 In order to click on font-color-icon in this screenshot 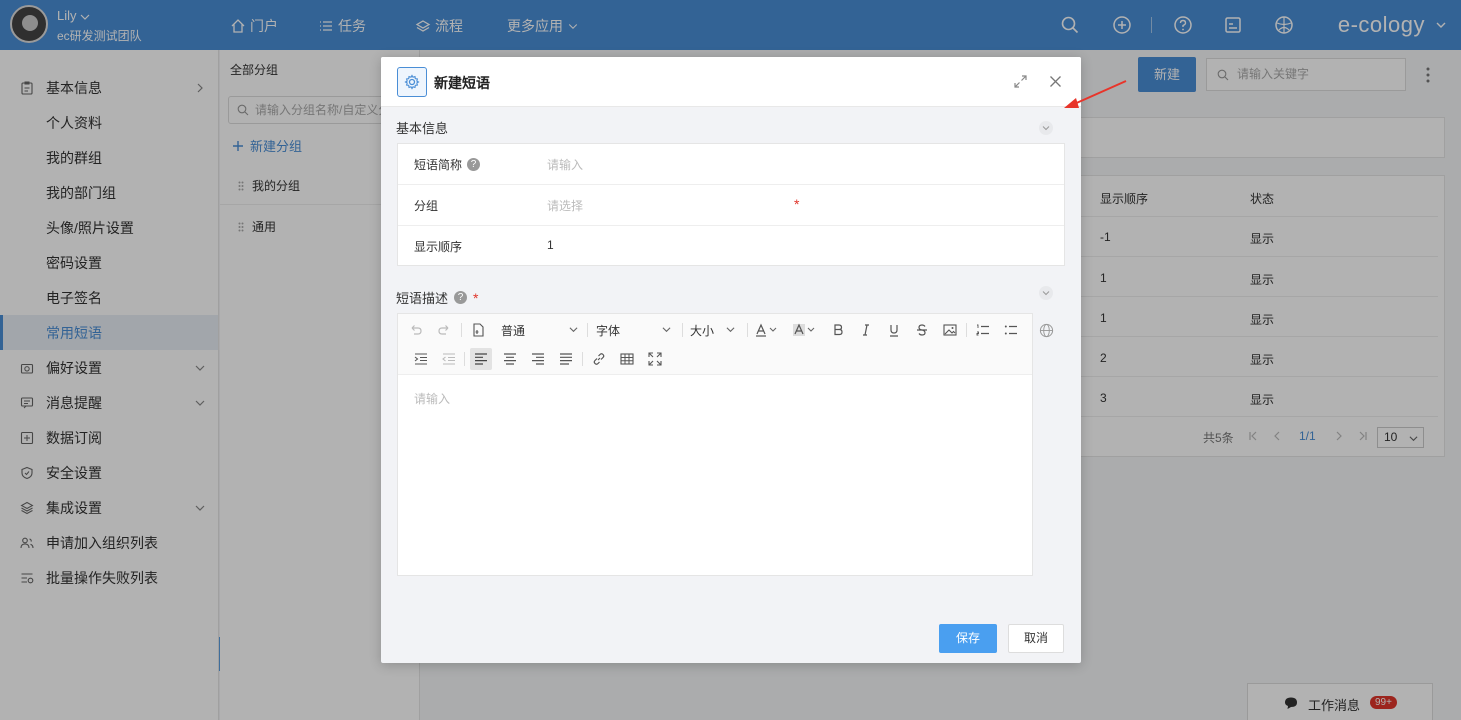, I will do `click(767, 330)`.